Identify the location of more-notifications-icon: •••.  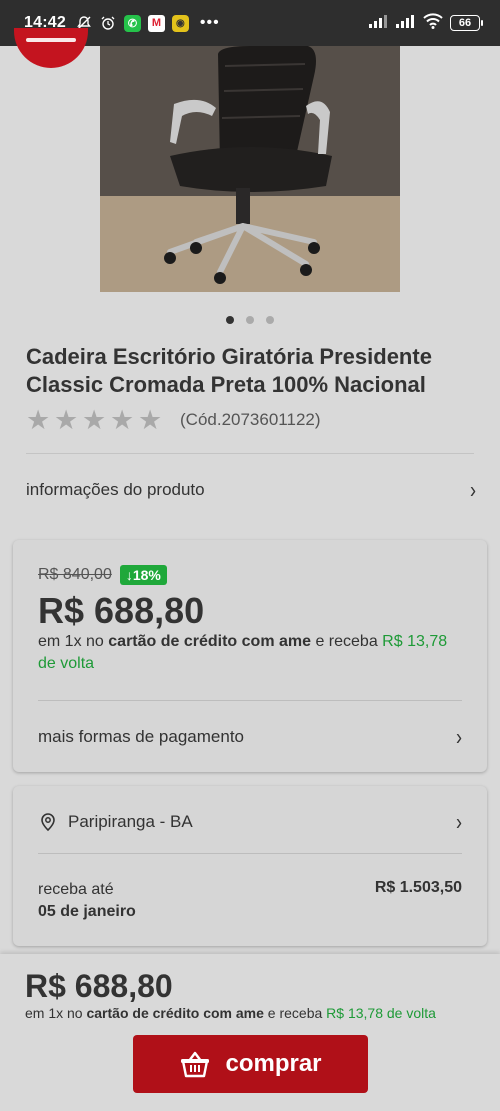
(209, 22).